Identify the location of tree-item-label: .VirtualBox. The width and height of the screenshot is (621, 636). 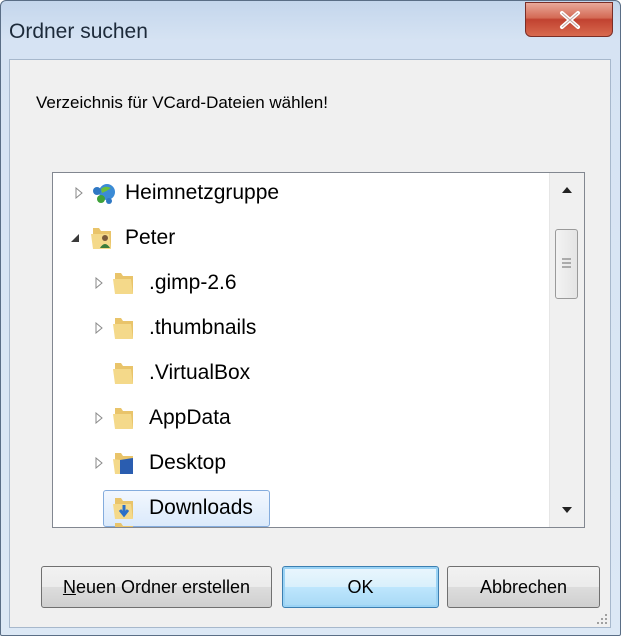
(200, 372).